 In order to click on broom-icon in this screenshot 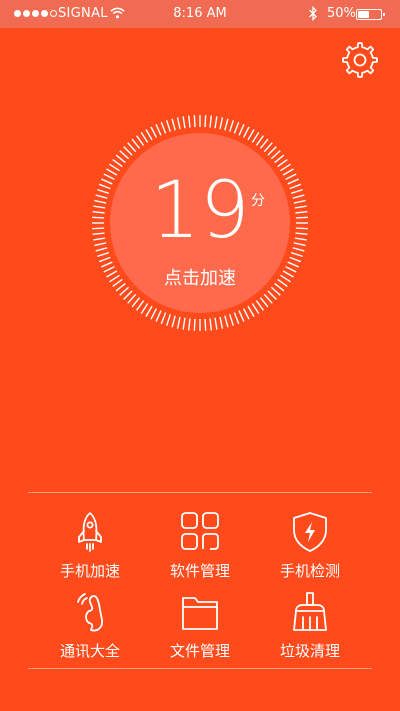, I will do `click(310, 611)`.